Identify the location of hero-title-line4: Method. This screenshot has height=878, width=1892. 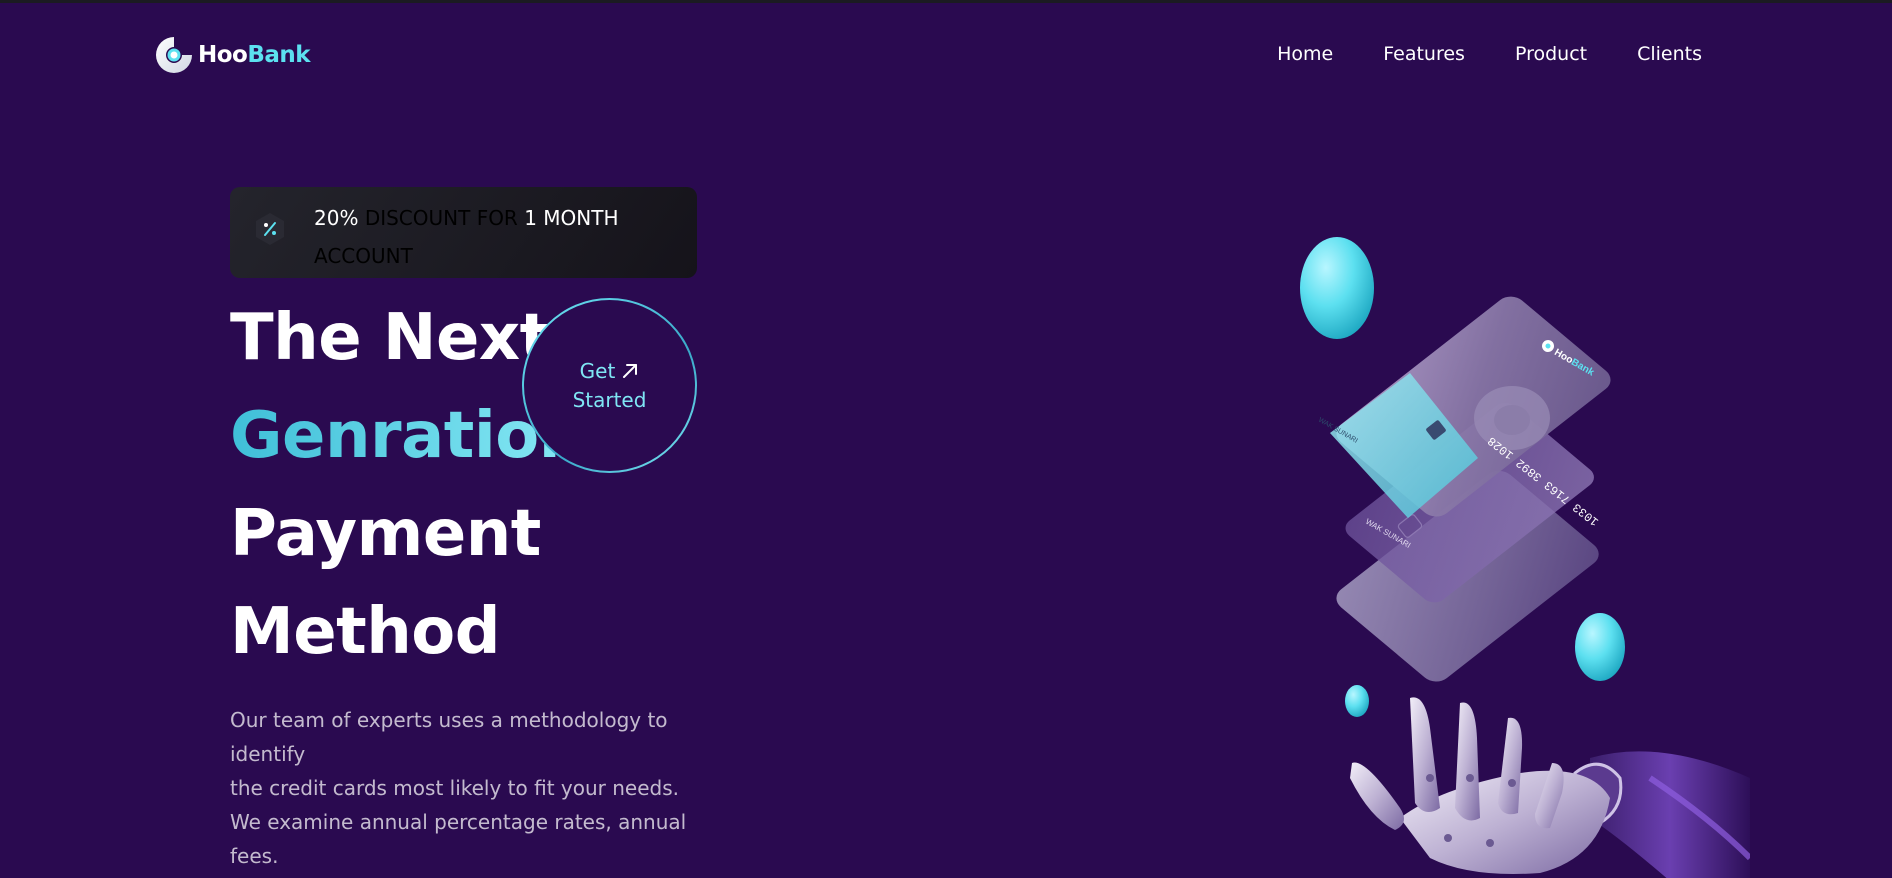
(365, 632).